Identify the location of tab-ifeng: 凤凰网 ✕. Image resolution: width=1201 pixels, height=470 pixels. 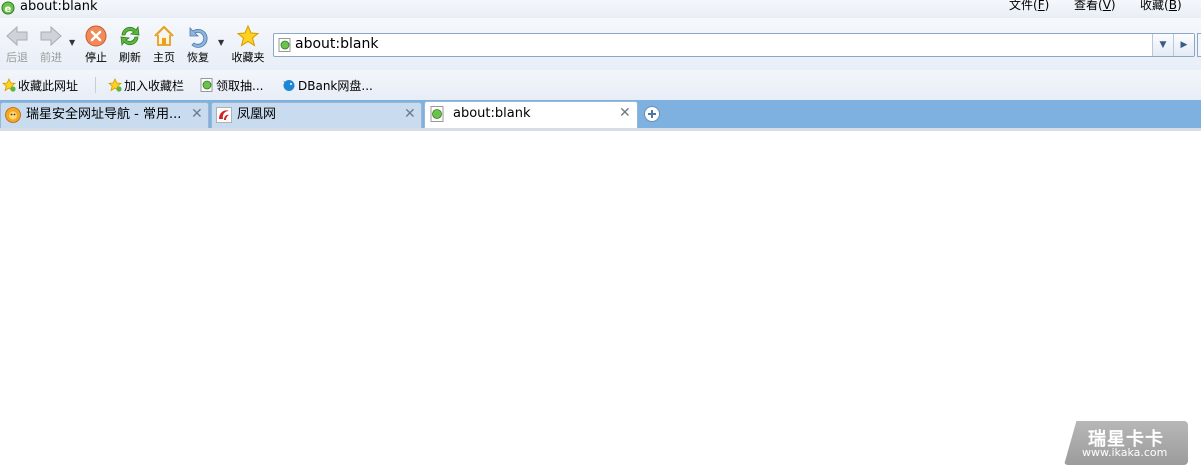
(316, 115).